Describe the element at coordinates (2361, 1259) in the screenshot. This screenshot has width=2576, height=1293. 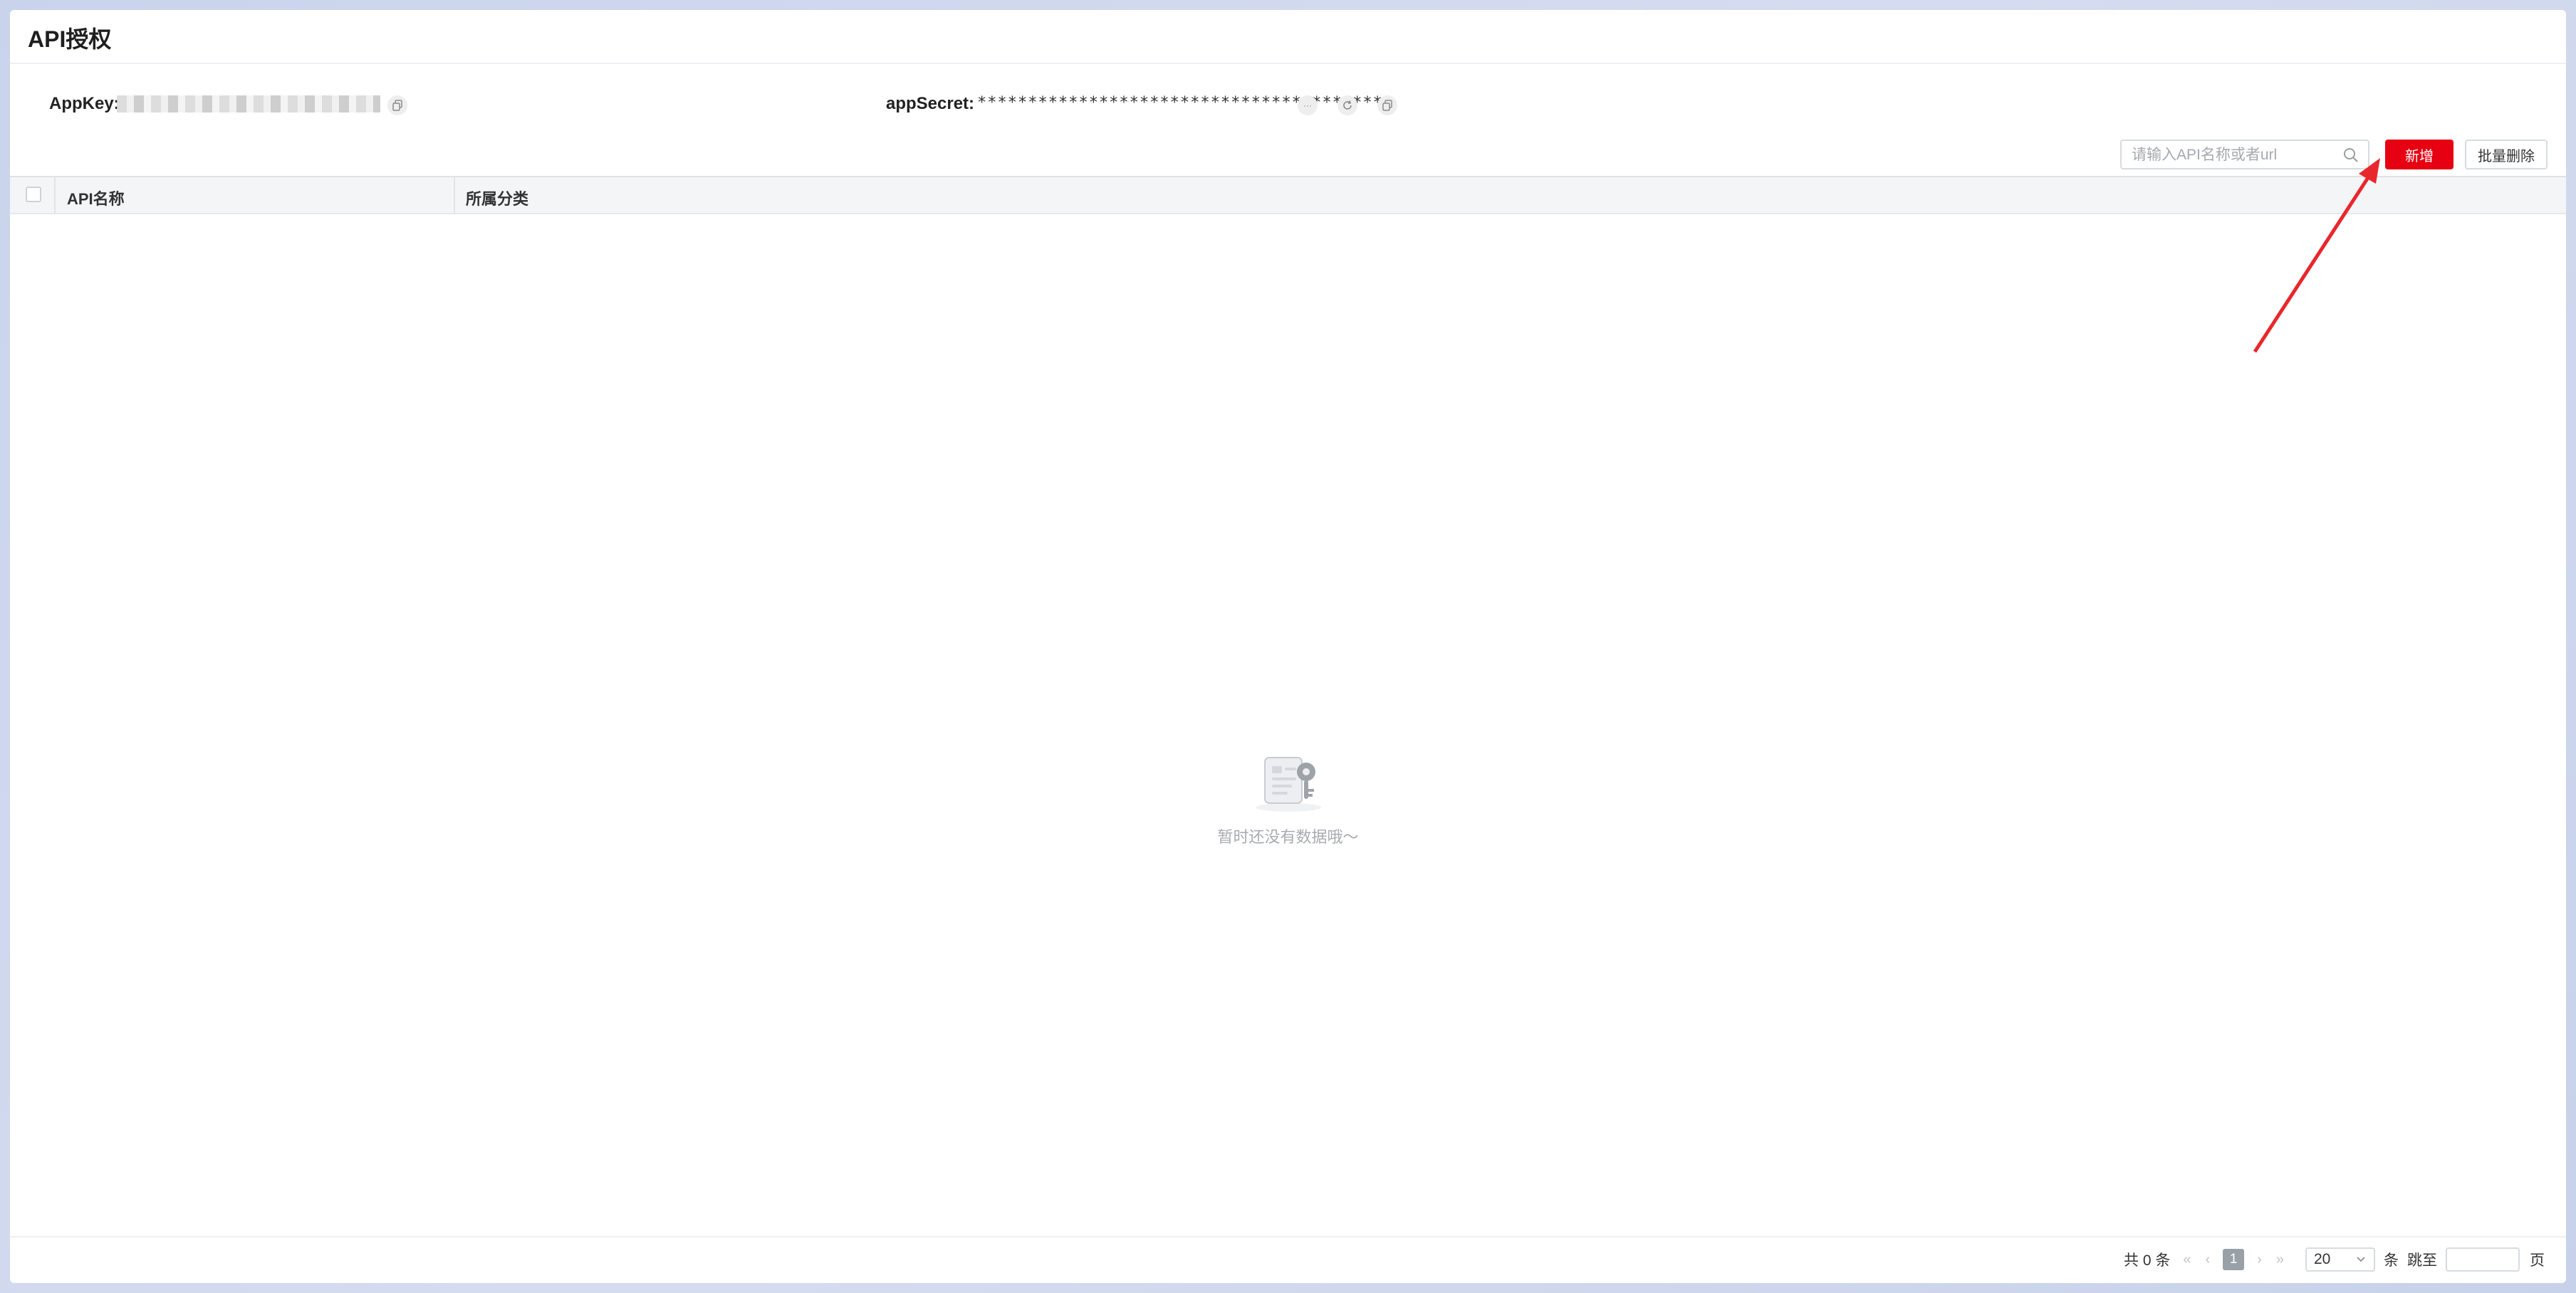
I see `chevron-down-icon` at that location.